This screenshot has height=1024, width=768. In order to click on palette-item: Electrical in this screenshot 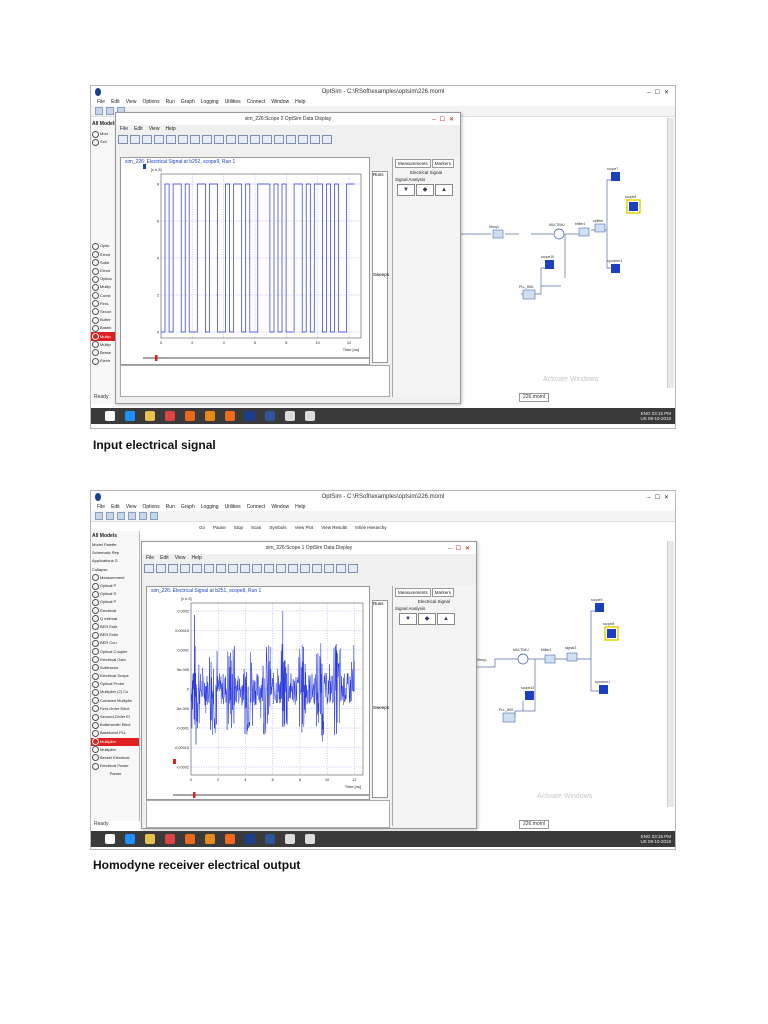, I will do `click(115, 611)`.